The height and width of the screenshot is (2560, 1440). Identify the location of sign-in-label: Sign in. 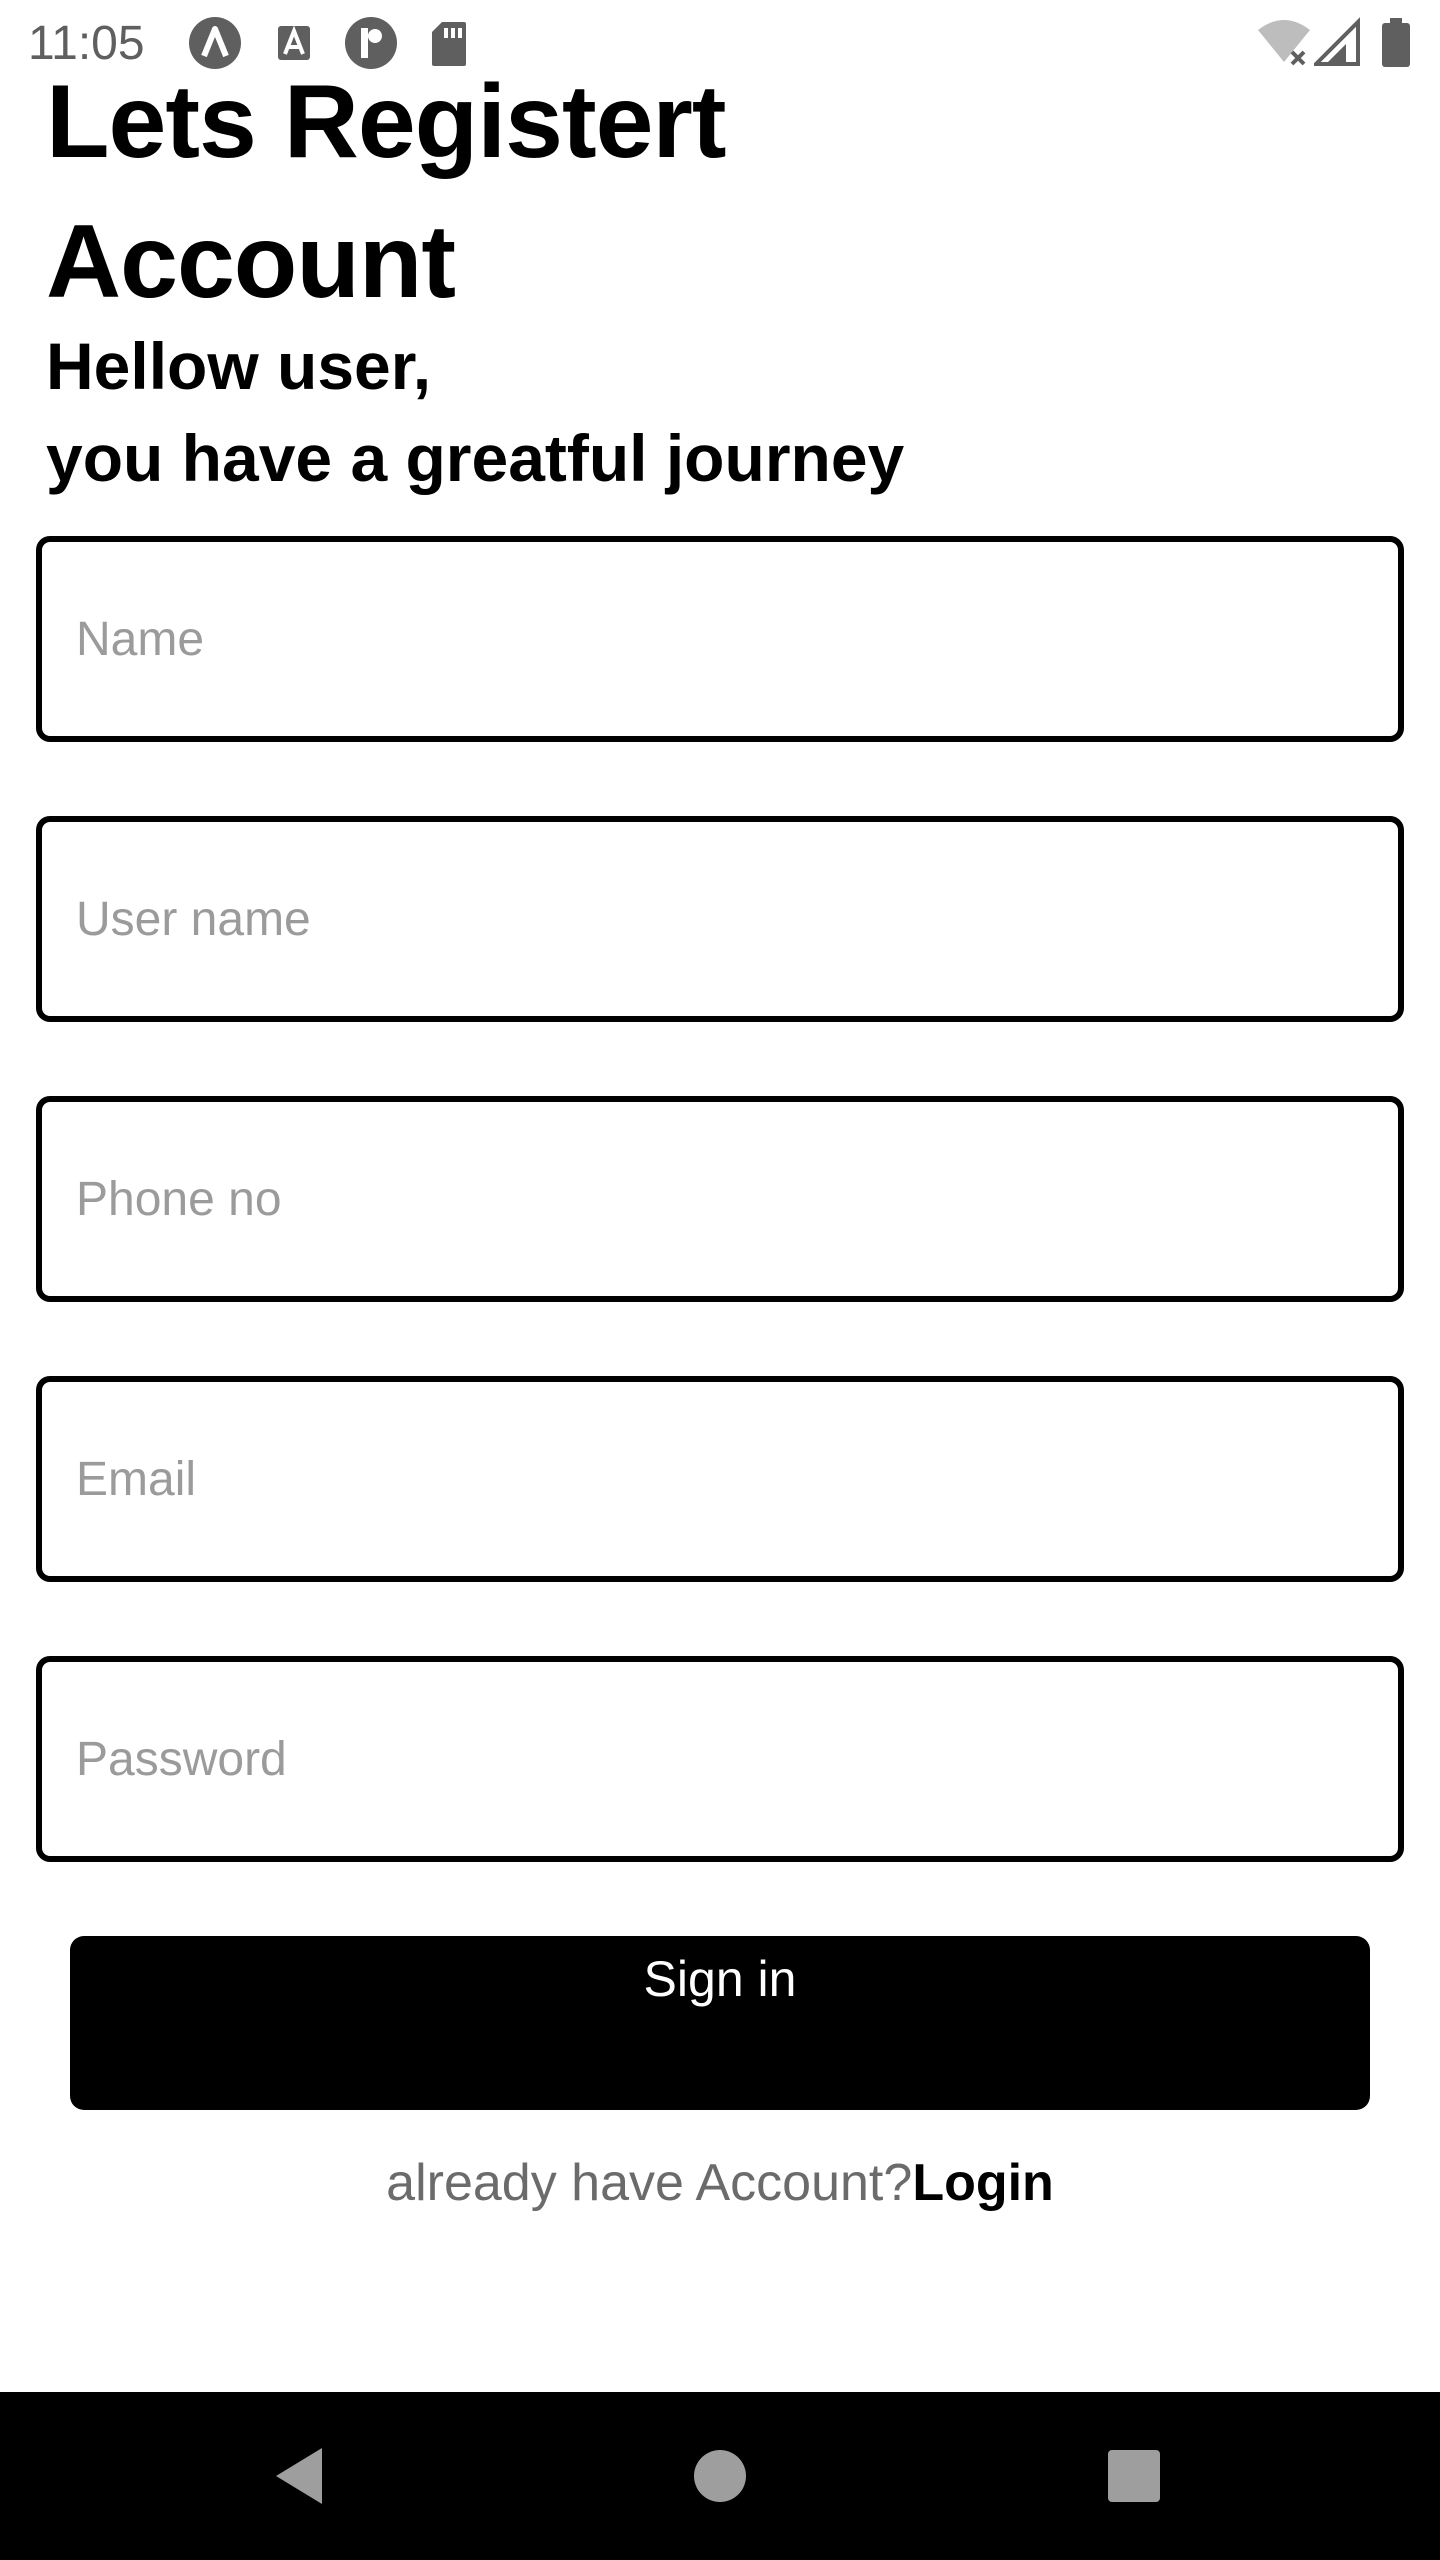
(720, 1979).